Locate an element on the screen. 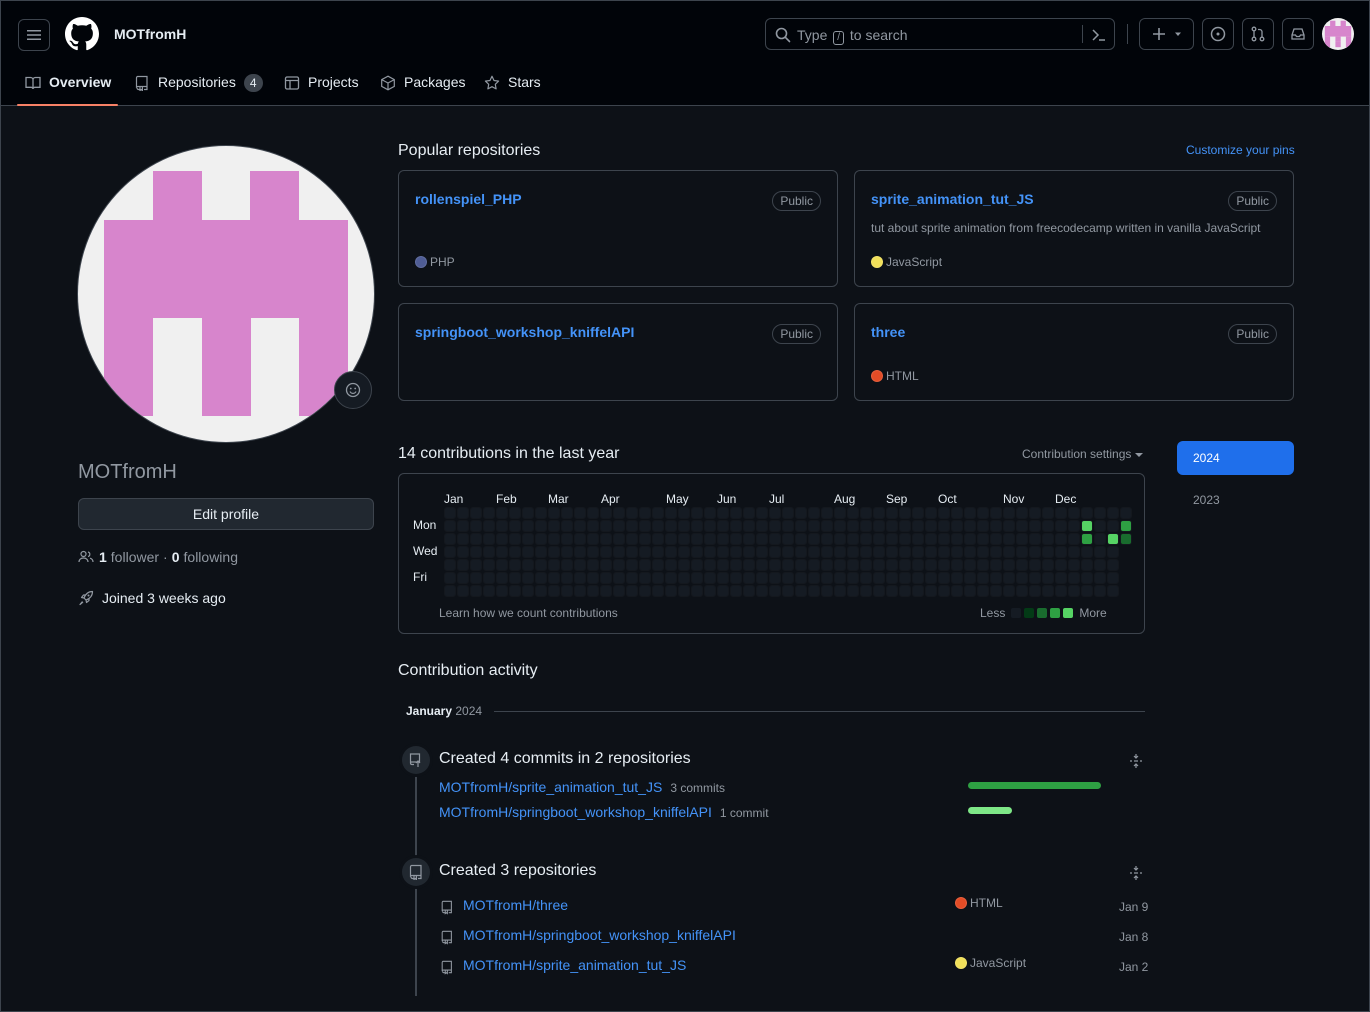 Image resolution: width=1370 pixels, height=1012 pixels. user-avatar-small is located at coordinates (1338, 34).